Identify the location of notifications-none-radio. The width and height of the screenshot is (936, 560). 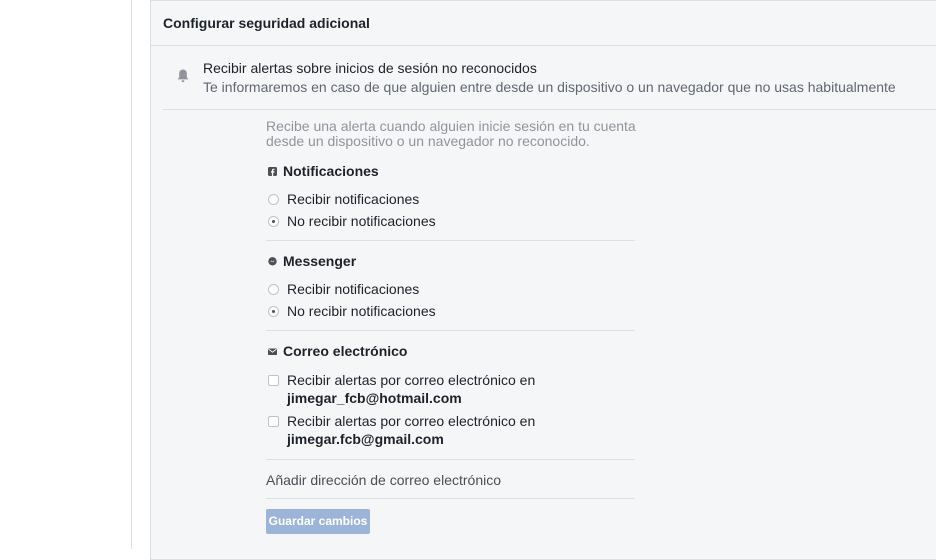
(273, 221).